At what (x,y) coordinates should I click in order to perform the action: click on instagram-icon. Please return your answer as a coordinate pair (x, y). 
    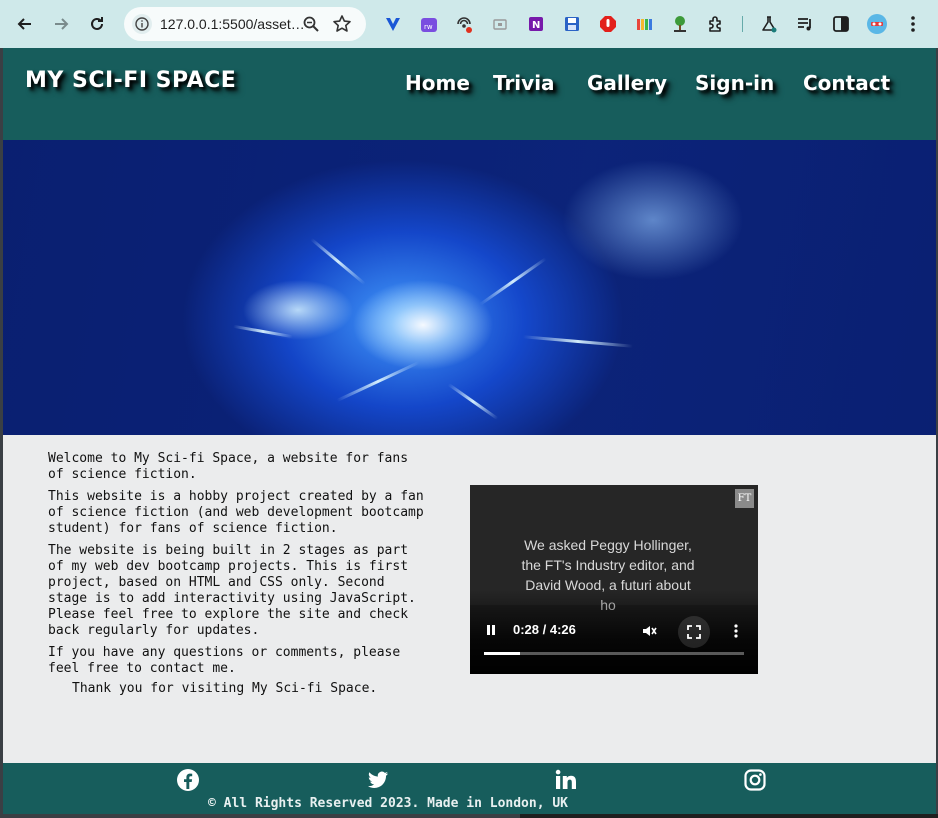
    Looking at the image, I should click on (755, 780).